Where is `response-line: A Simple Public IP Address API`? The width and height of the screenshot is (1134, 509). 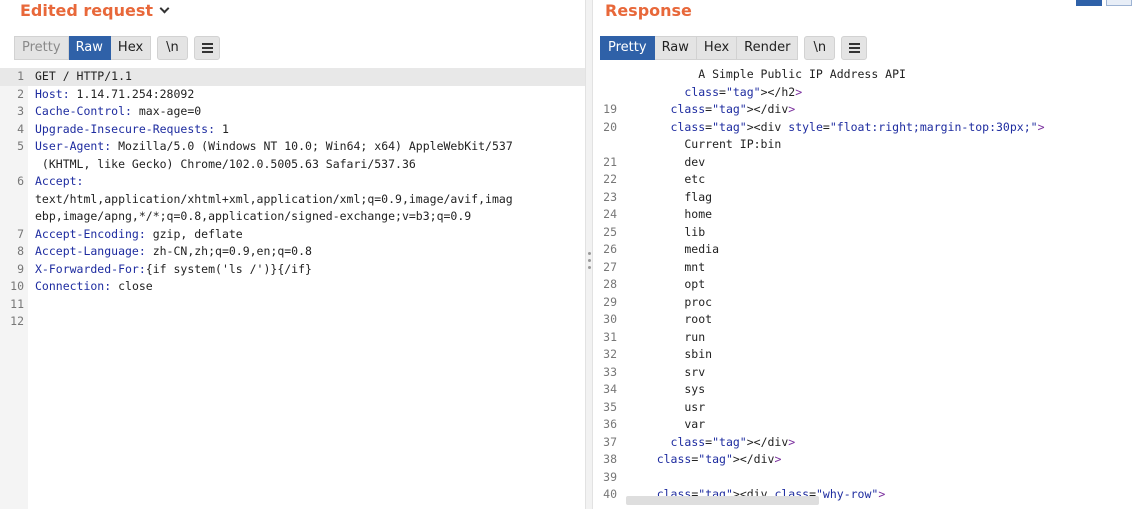 response-line: A Simple Public IP Address API is located at coordinates (863, 75).